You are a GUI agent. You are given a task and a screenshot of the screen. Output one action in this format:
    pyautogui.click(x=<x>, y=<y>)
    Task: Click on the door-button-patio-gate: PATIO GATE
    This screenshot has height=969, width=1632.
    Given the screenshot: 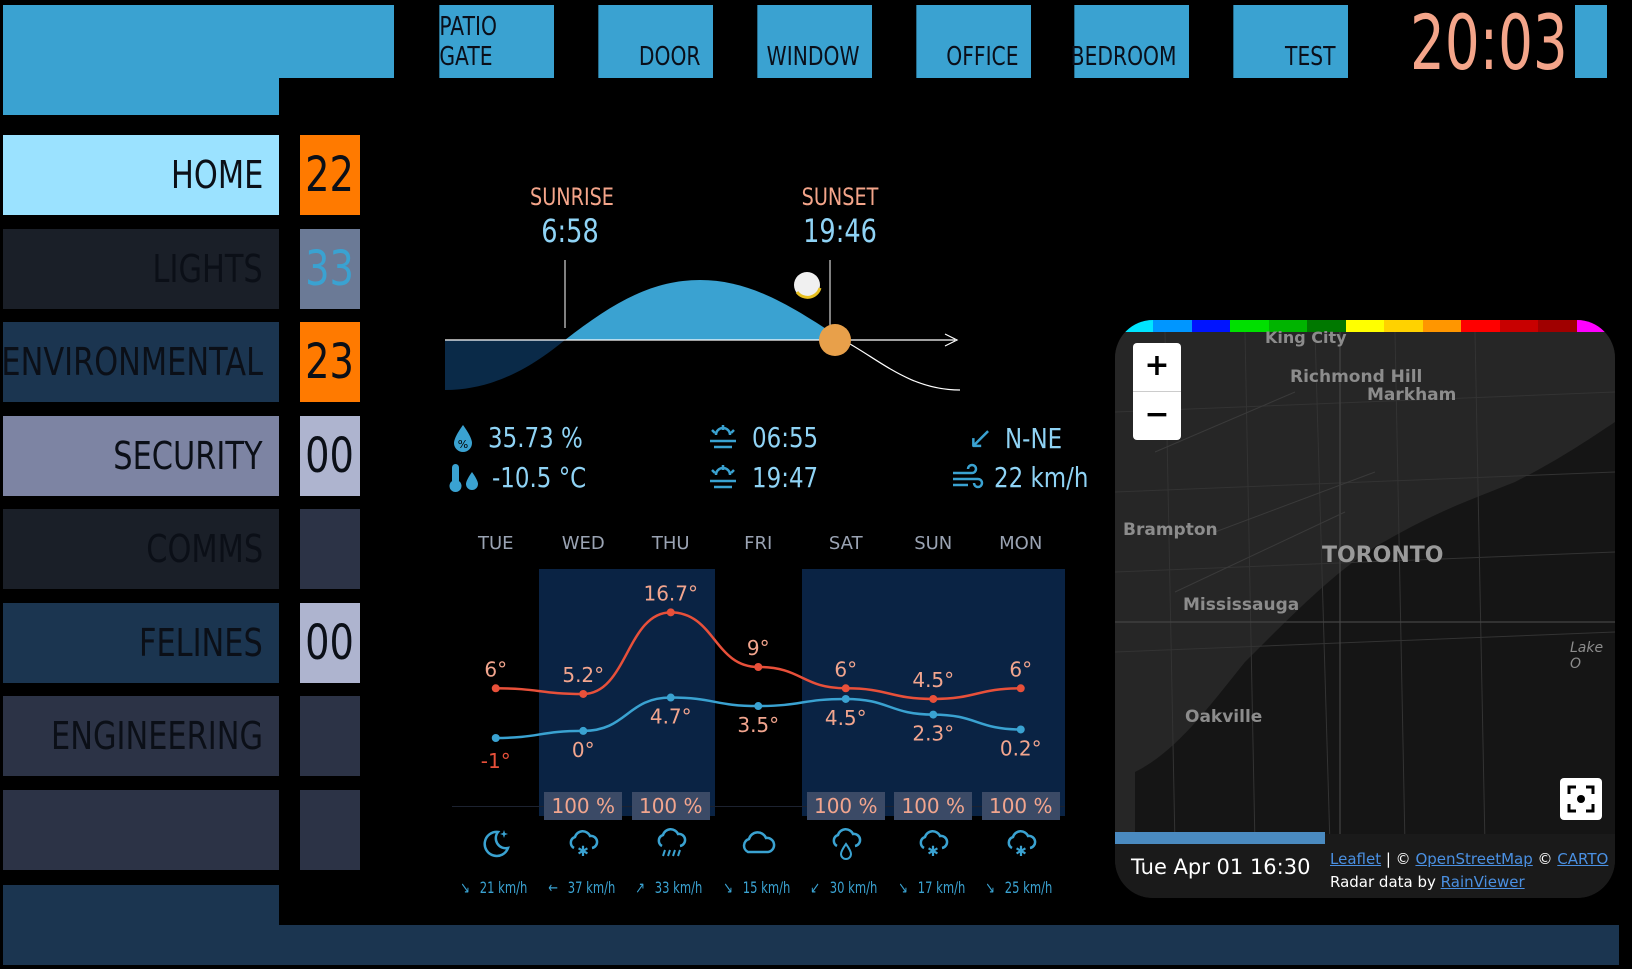 What is the action you would take?
    pyautogui.click(x=496, y=41)
    